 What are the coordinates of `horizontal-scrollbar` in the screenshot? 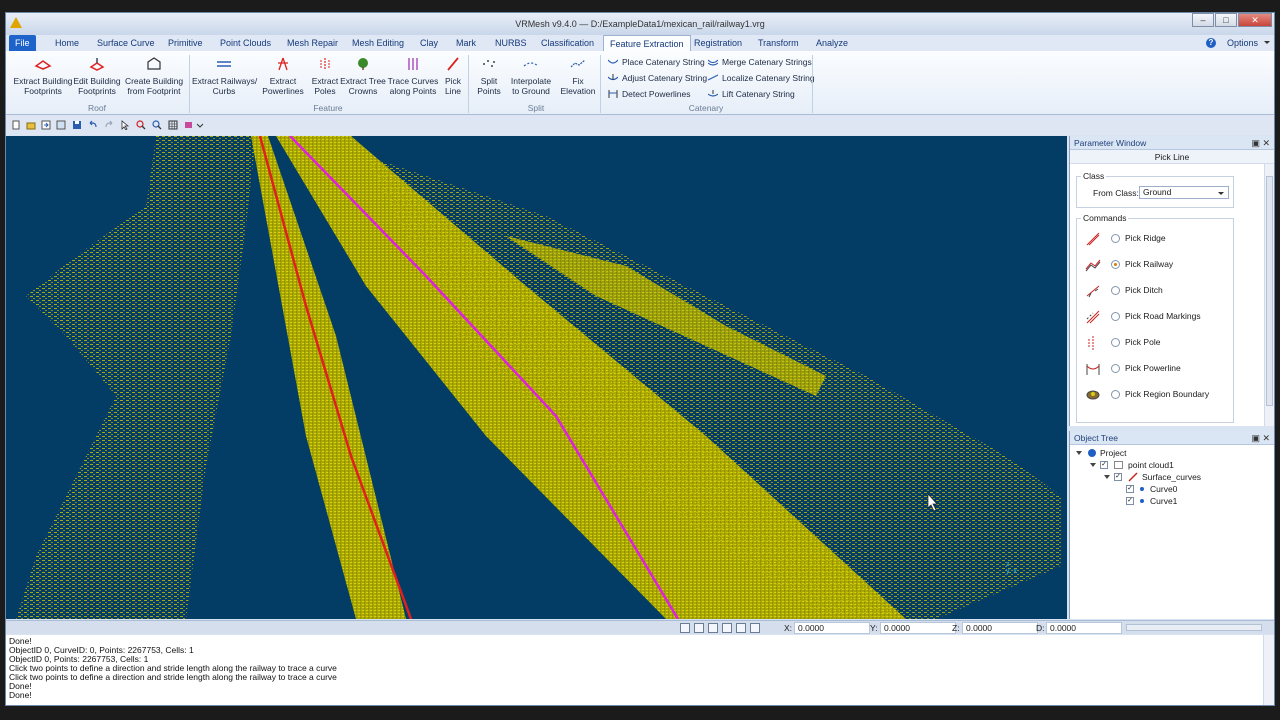 It's located at (1194, 627).